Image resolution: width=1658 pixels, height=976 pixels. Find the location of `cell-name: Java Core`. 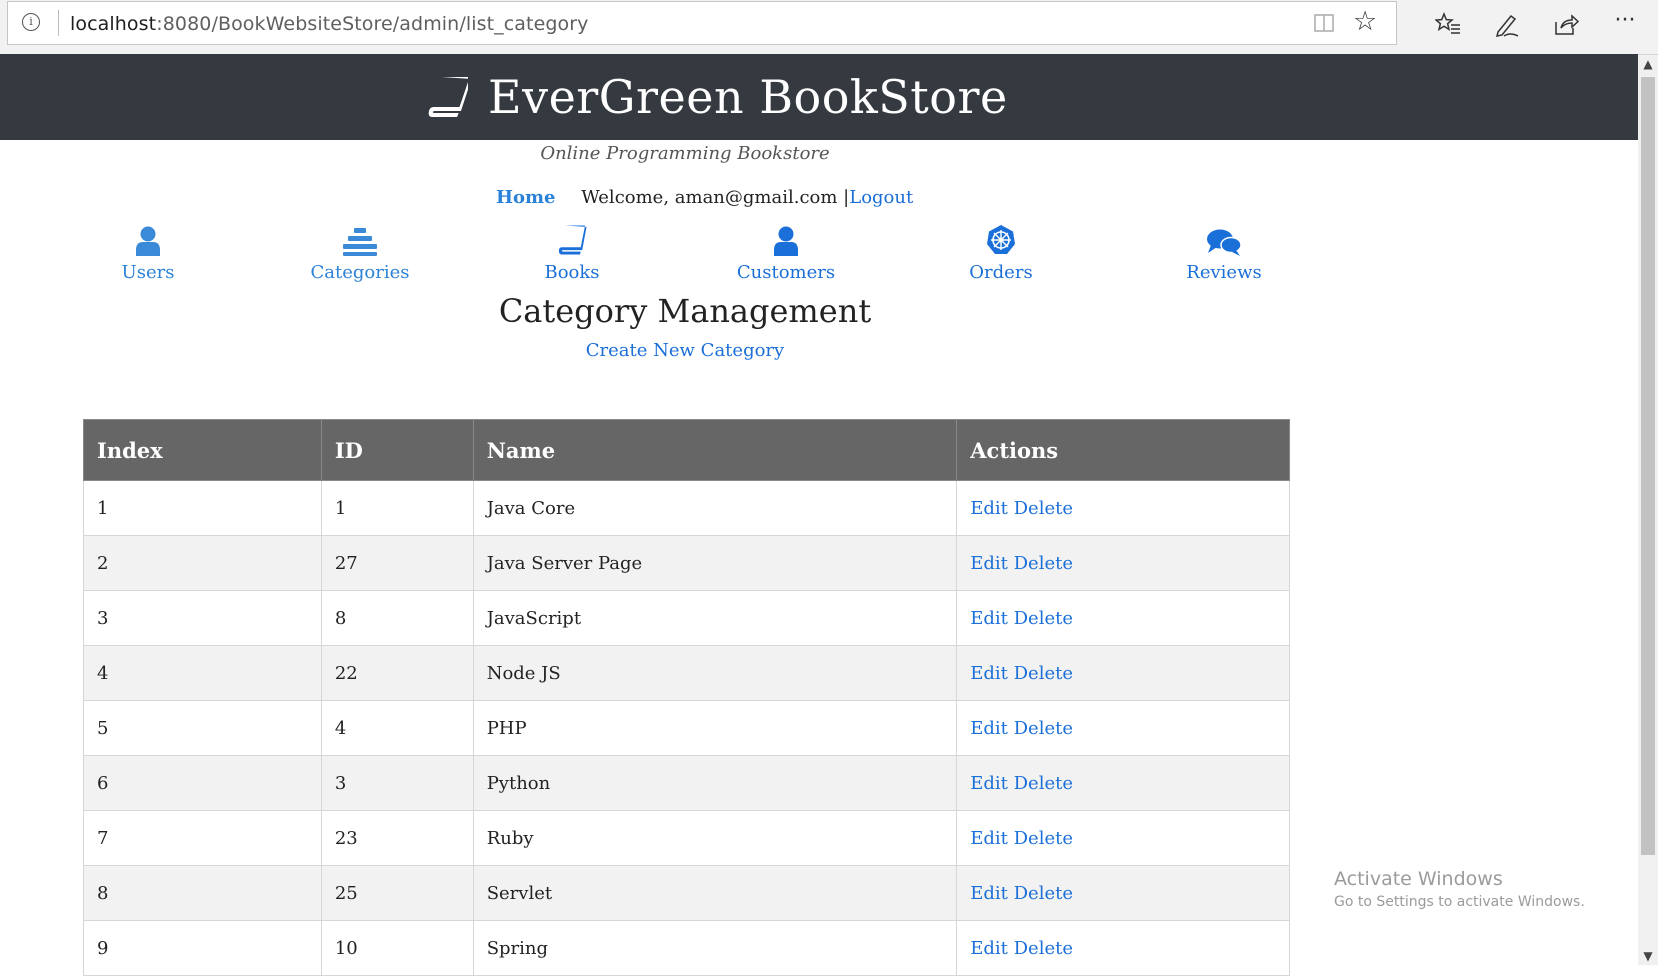

cell-name: Java Core is located at coordinates (715, 508).